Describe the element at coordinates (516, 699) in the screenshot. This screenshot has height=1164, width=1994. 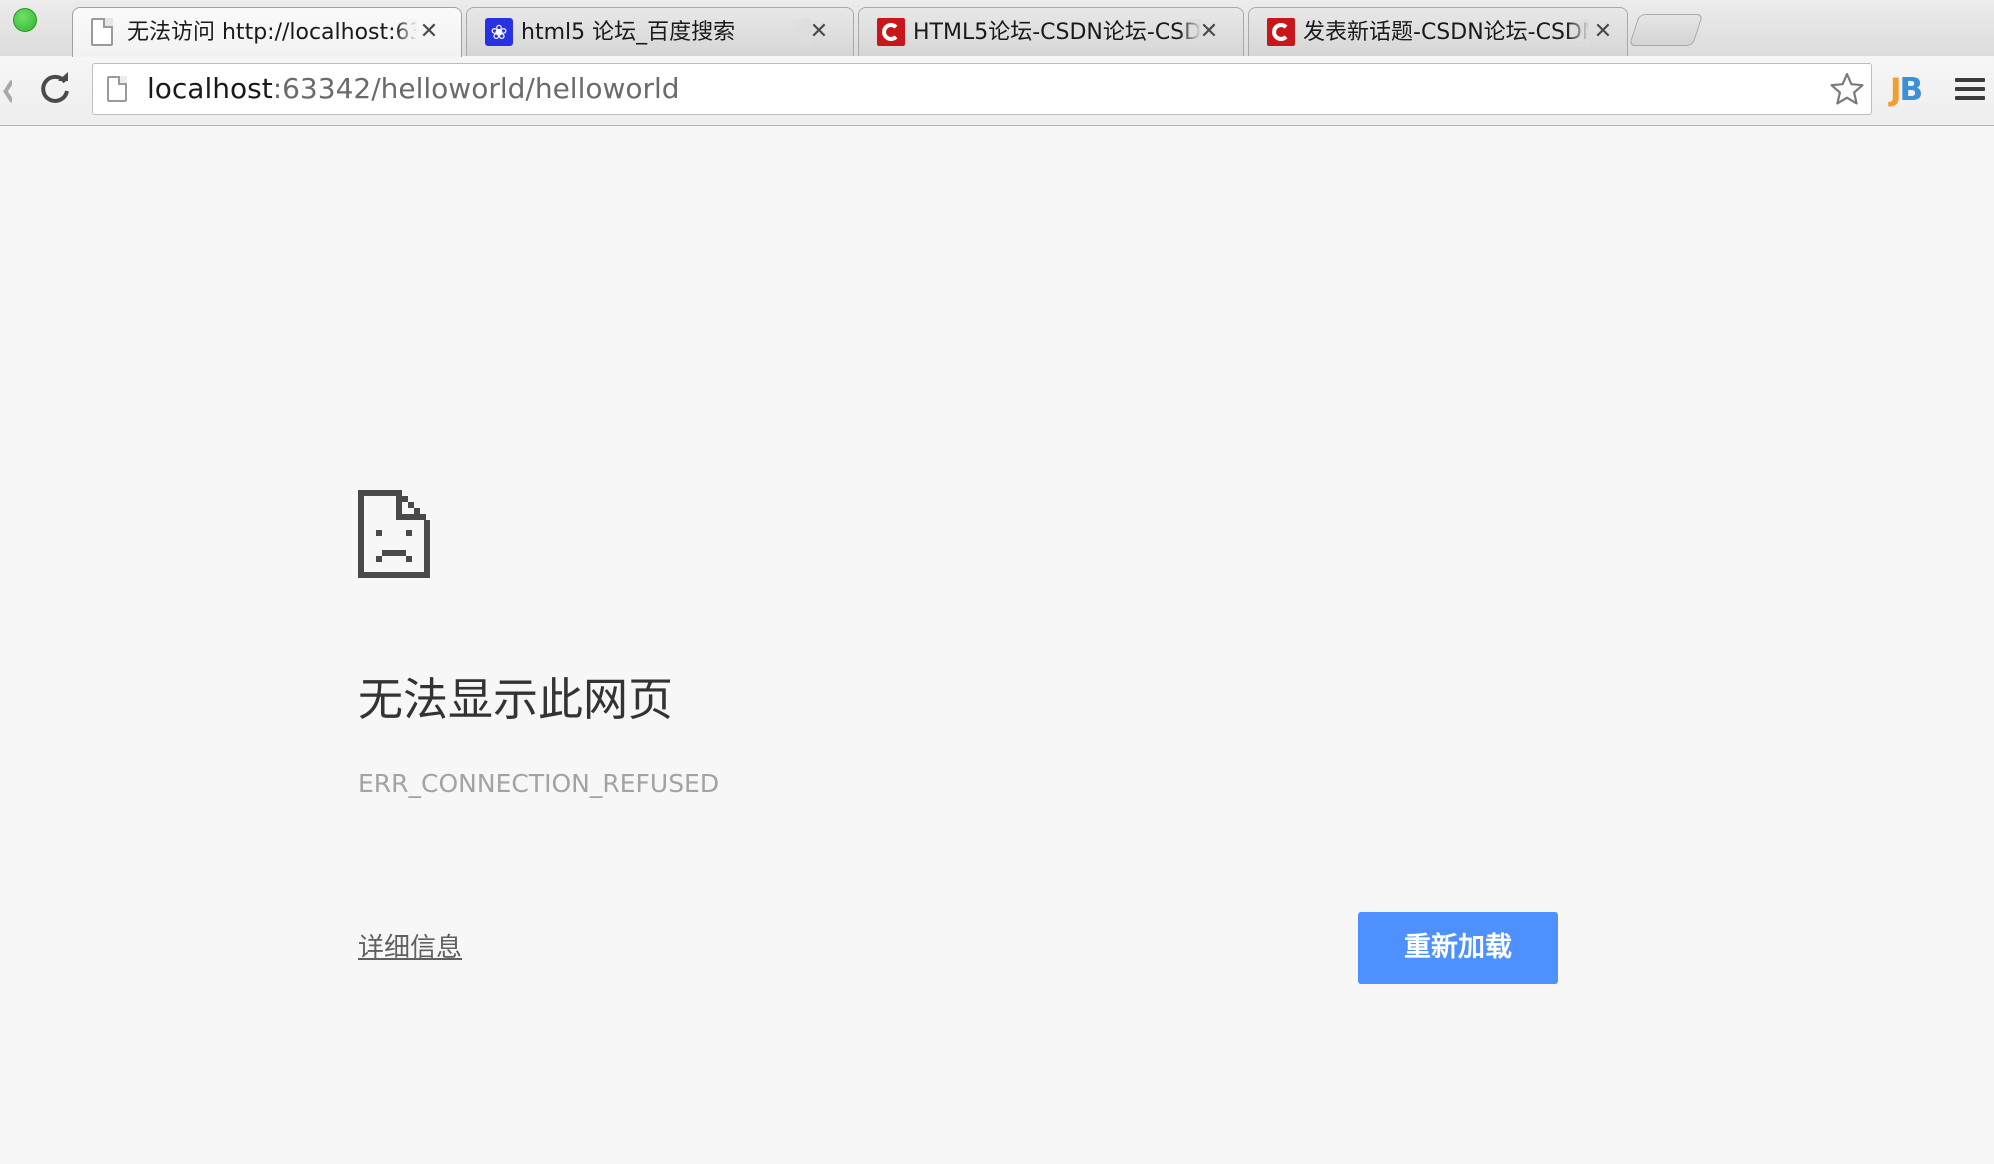
I see `error-heading: 无法显示此网页` at that location.